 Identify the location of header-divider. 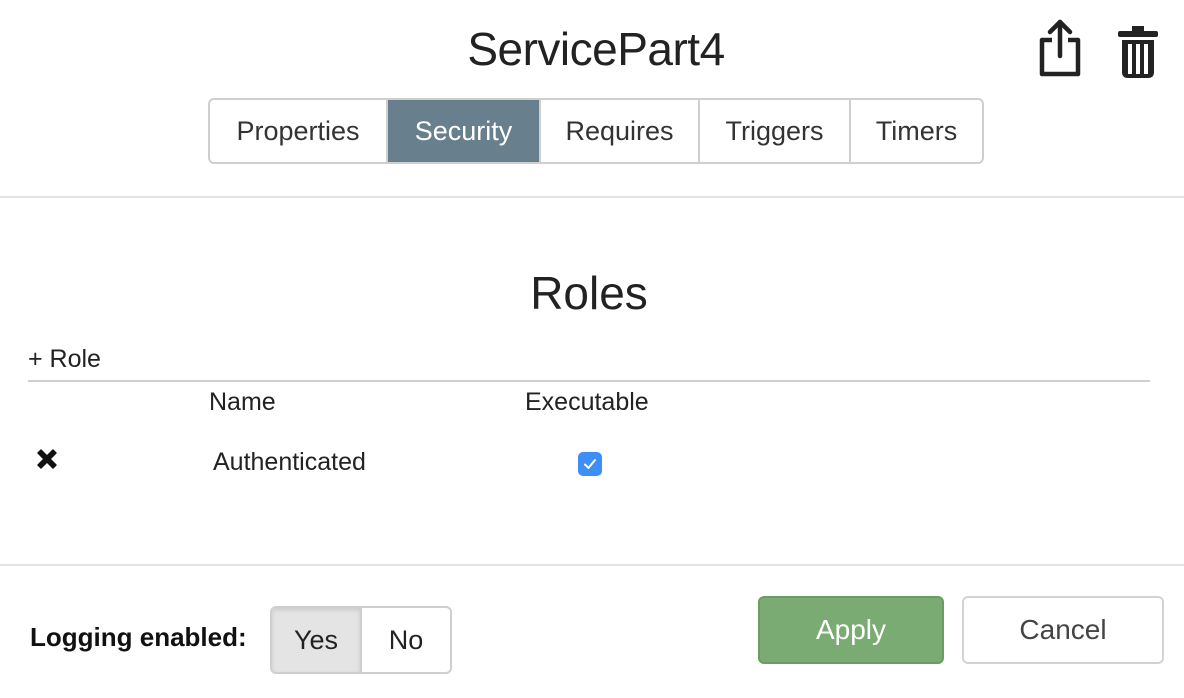
(592, 197).